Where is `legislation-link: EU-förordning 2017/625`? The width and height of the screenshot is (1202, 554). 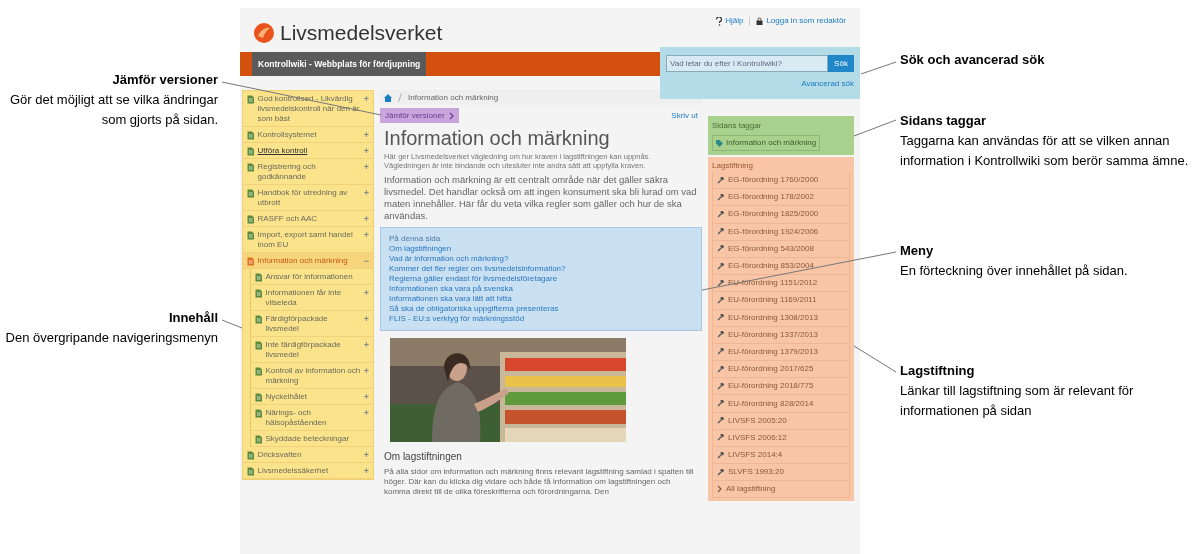 legislation-link: EU-förordning 2017/625 is located at coordinates (781, 370).